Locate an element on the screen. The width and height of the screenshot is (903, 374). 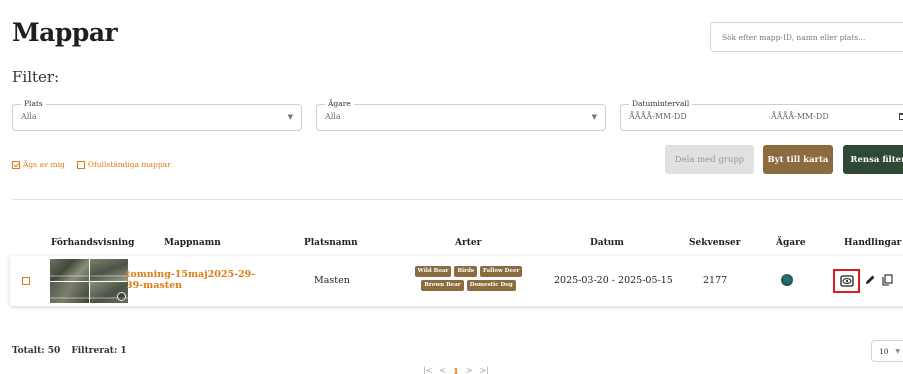
page-title: Mappar is located at coordinates (65, 32).